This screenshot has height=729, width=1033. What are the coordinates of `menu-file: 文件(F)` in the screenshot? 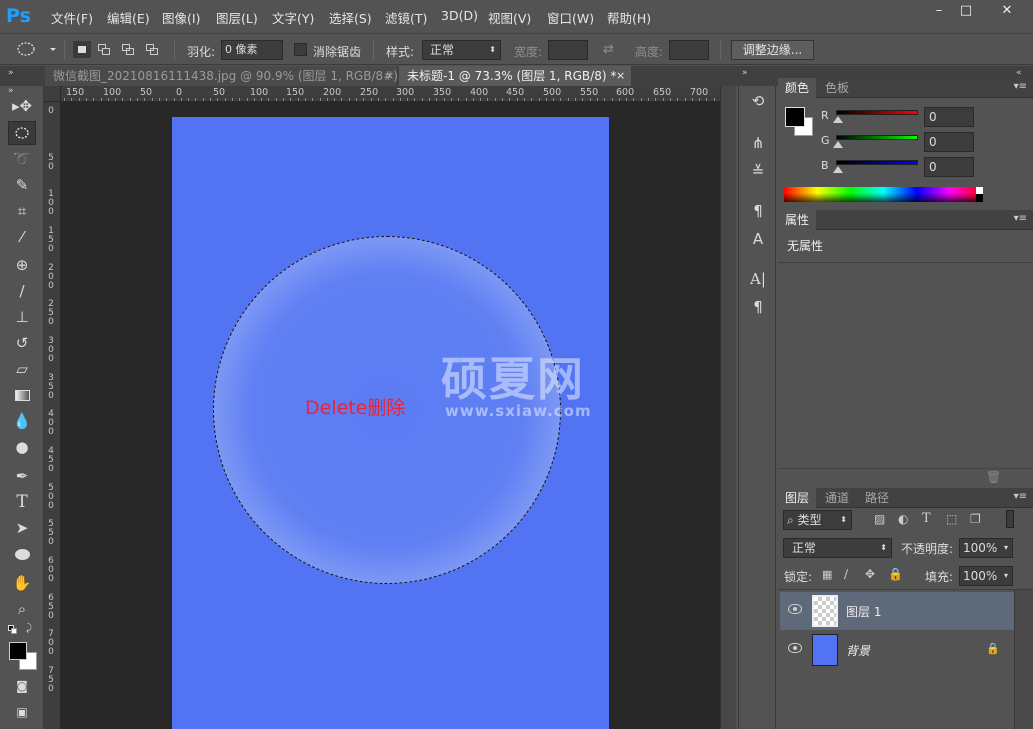 It's located at (72, 17).